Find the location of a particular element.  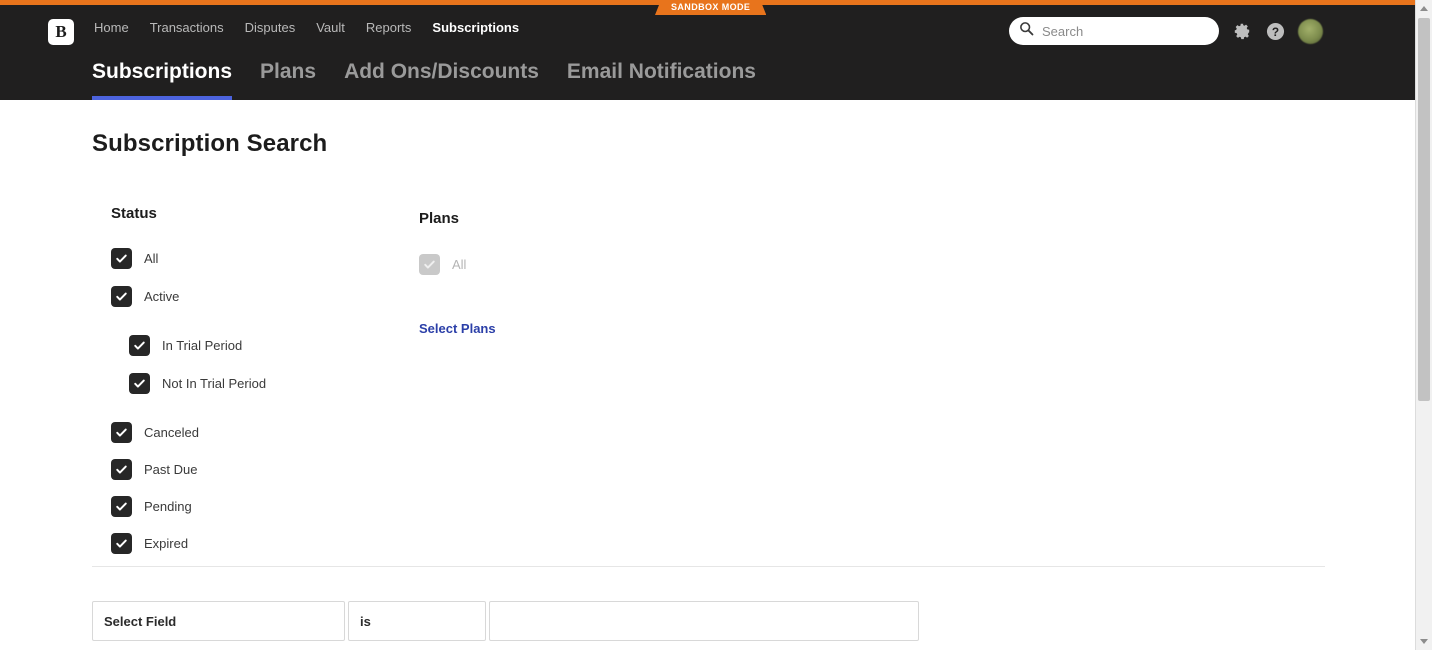

checkbox-row-expired: Expired is located at coordinates (188, 543).